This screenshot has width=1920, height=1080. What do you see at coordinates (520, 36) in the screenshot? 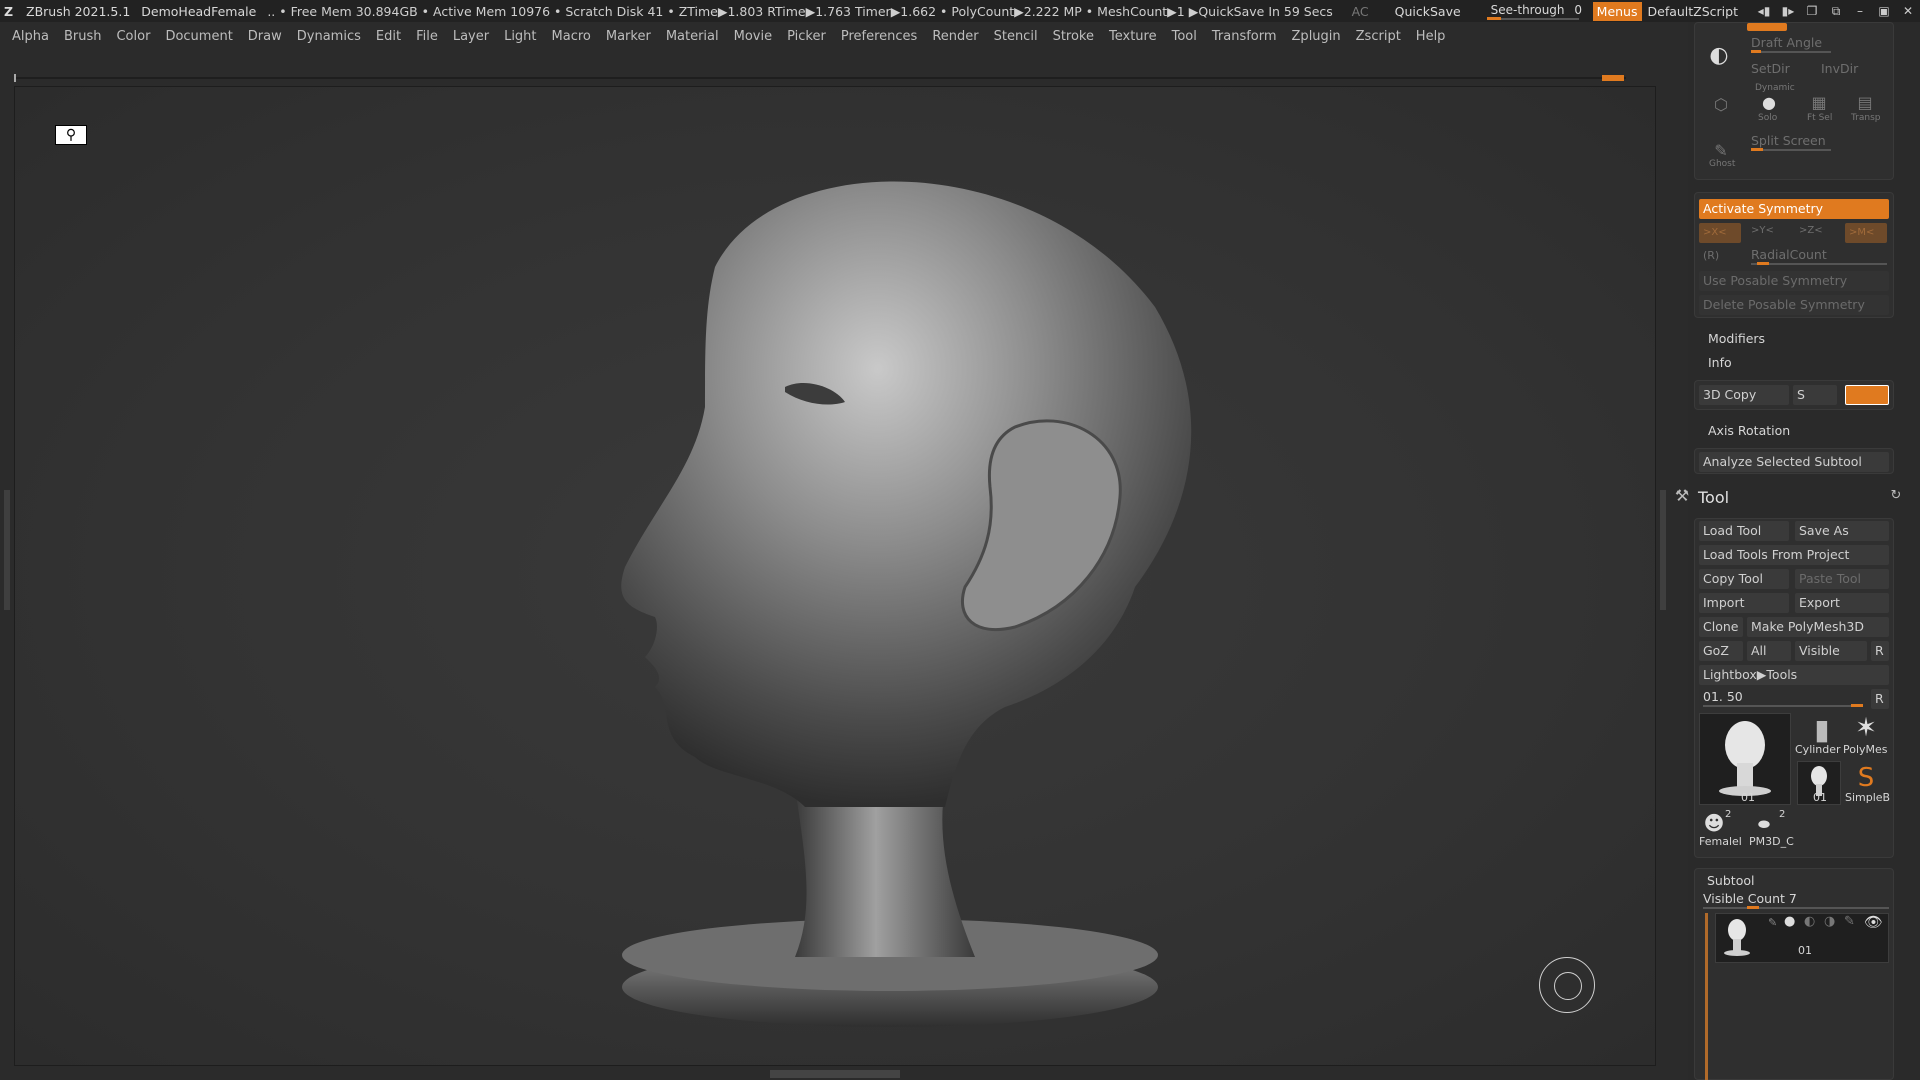
I see `menu-light: Light` at bounding box center [520, 36].